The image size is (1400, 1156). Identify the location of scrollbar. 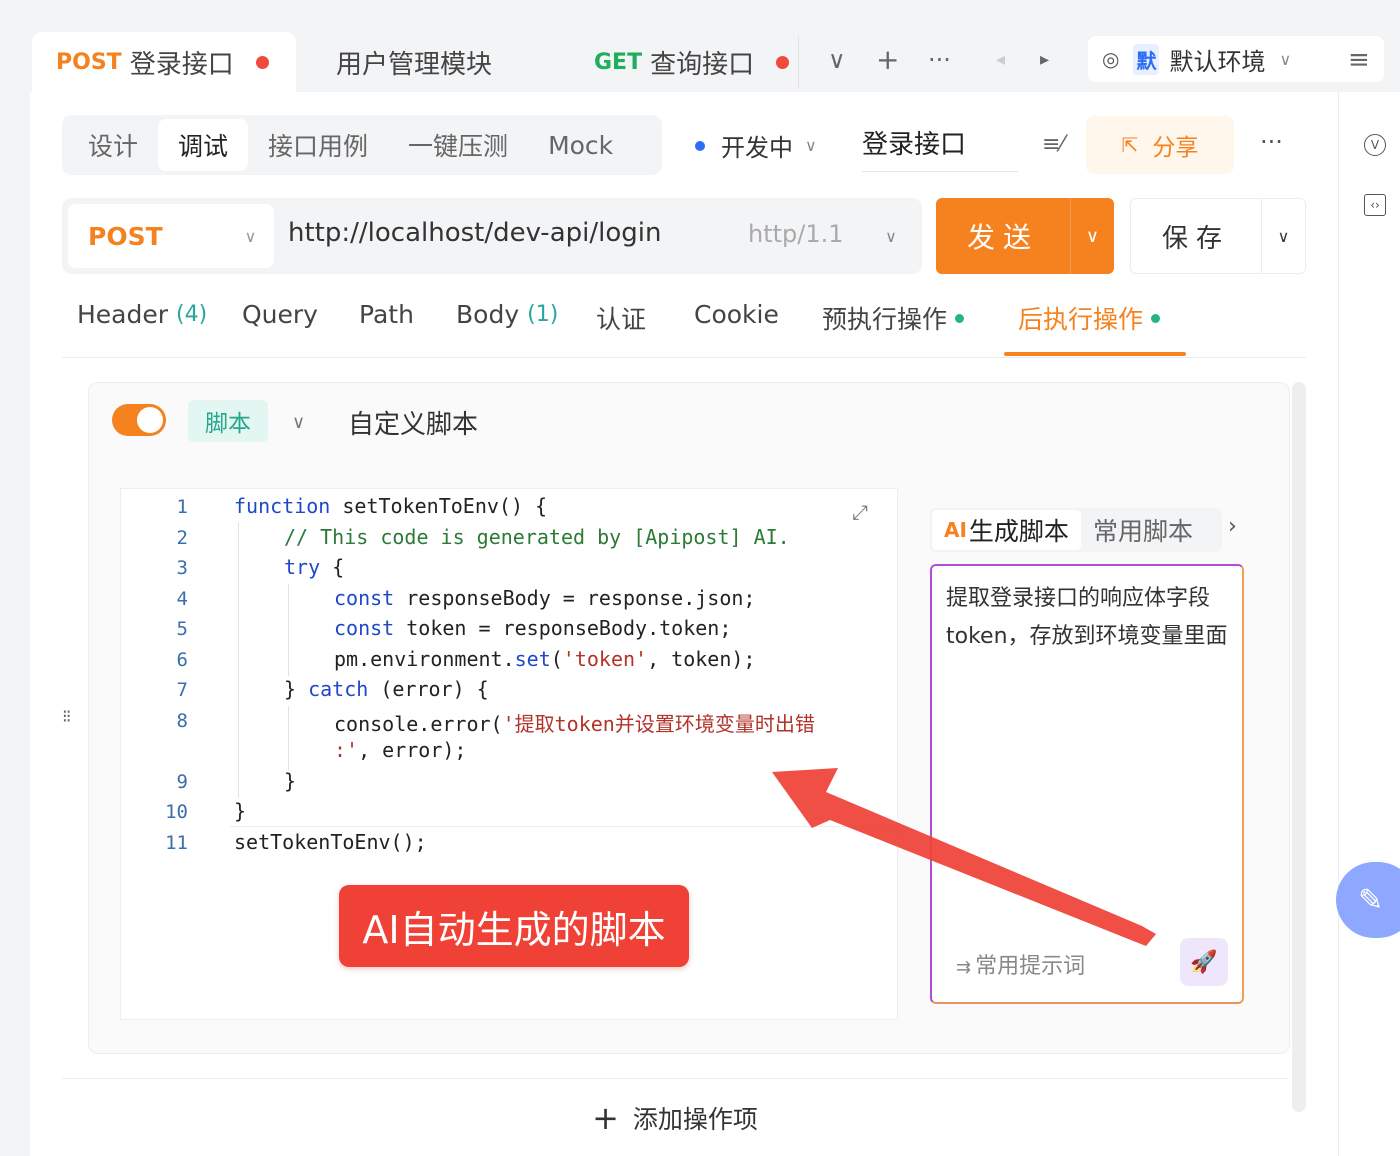
(1299, 747).